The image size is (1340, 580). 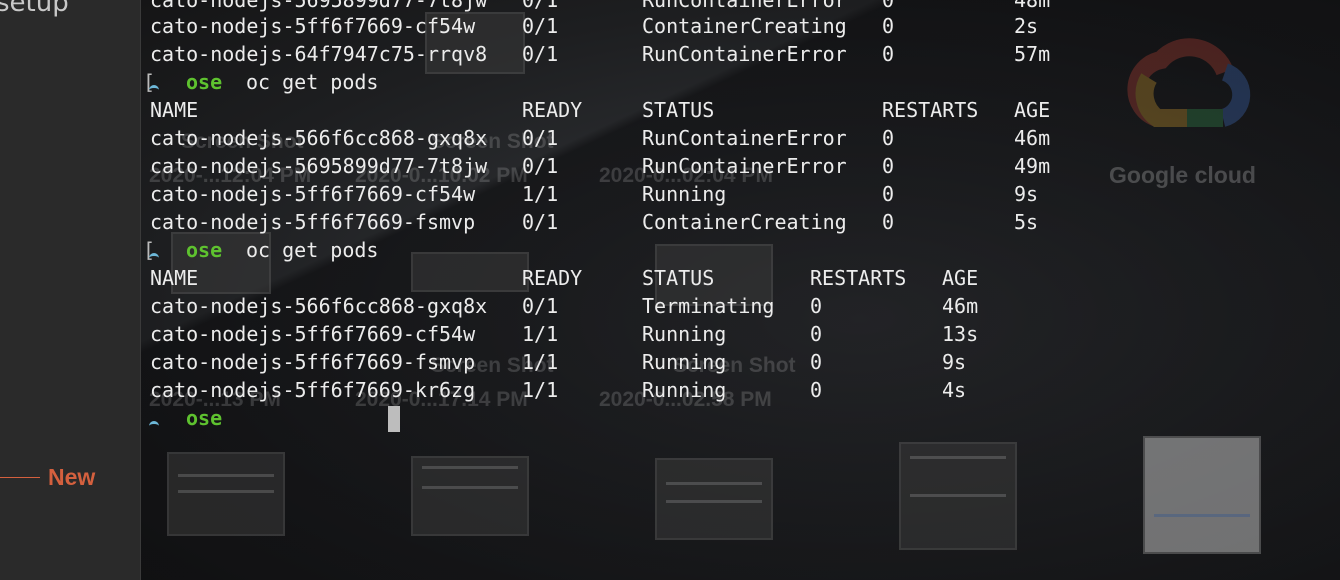 What do you see at coordinates (20, 477) in the screenshot?
I see `new-indicator-line` at bounding box center [20, 477].